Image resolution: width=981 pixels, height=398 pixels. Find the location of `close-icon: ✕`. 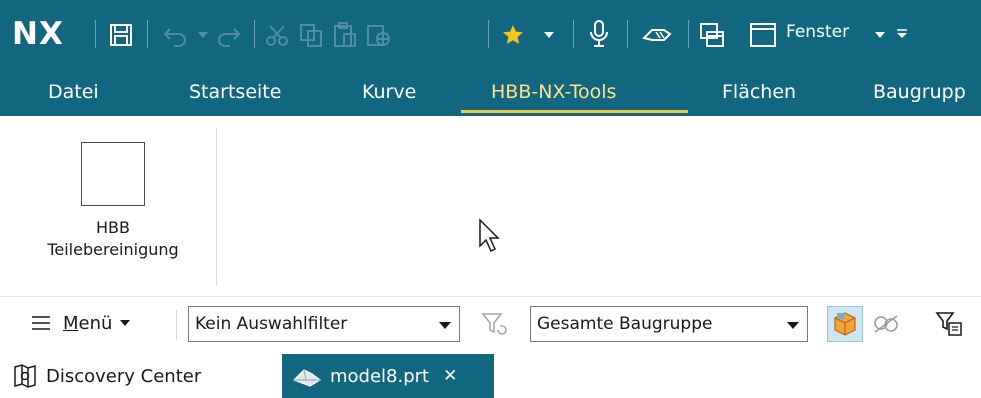

close-icon: ✕ is located at coordinates (450, 376).